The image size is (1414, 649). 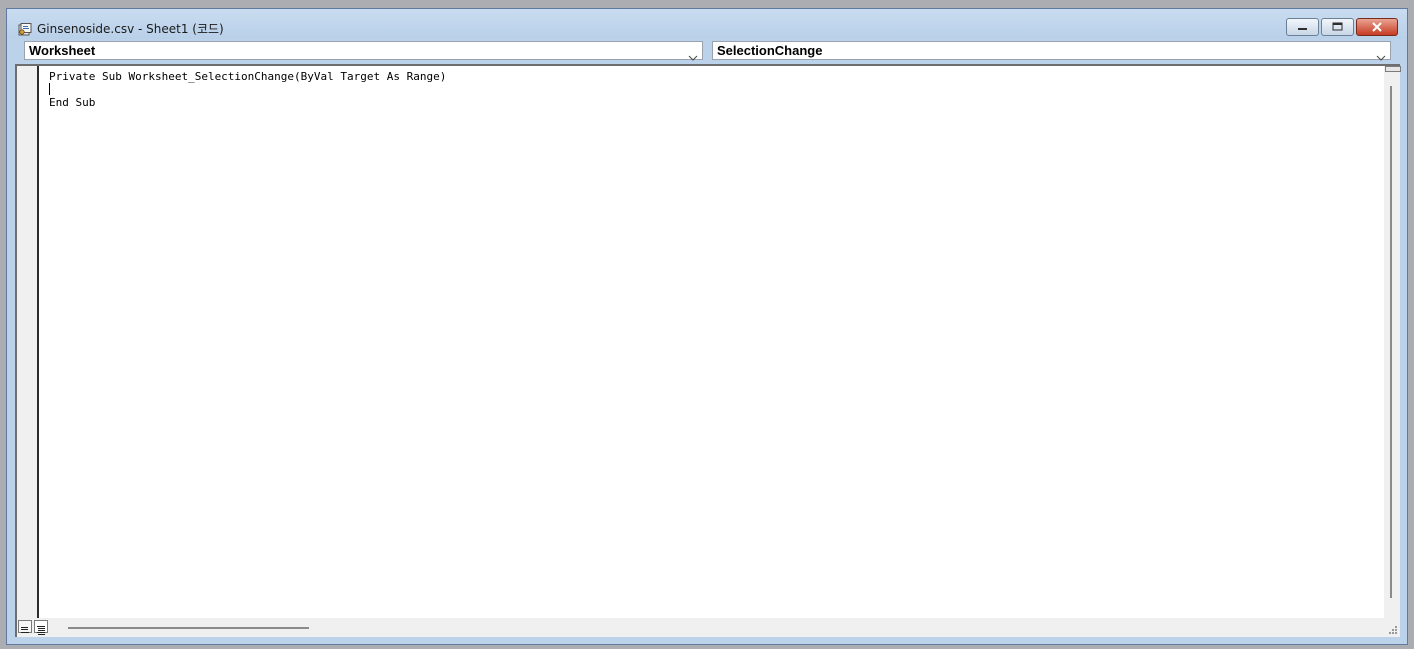 I want to click on bottom-bar, so click(x=708, y=627).